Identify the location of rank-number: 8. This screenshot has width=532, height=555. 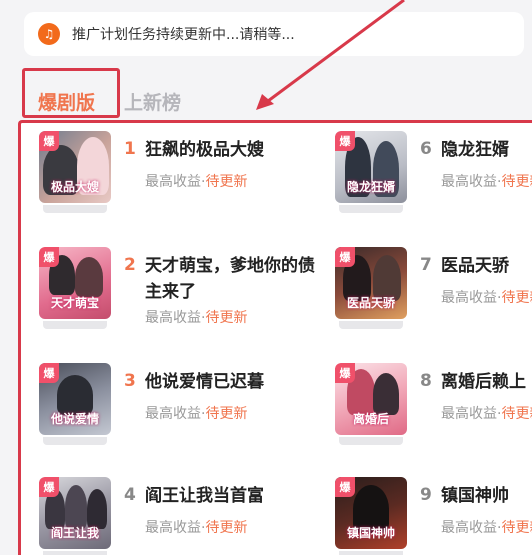
(426, 381).